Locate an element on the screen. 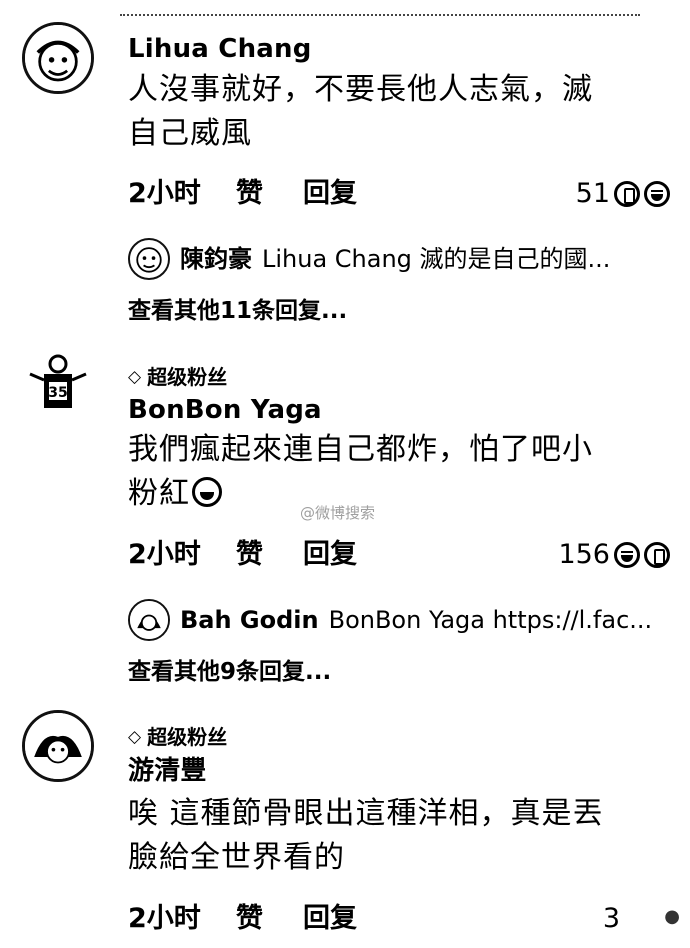  comment-text: 唉 這種節骨眼出這種洋相，真是丟 臉給全世界看的 is located at coordinates (388, 836).